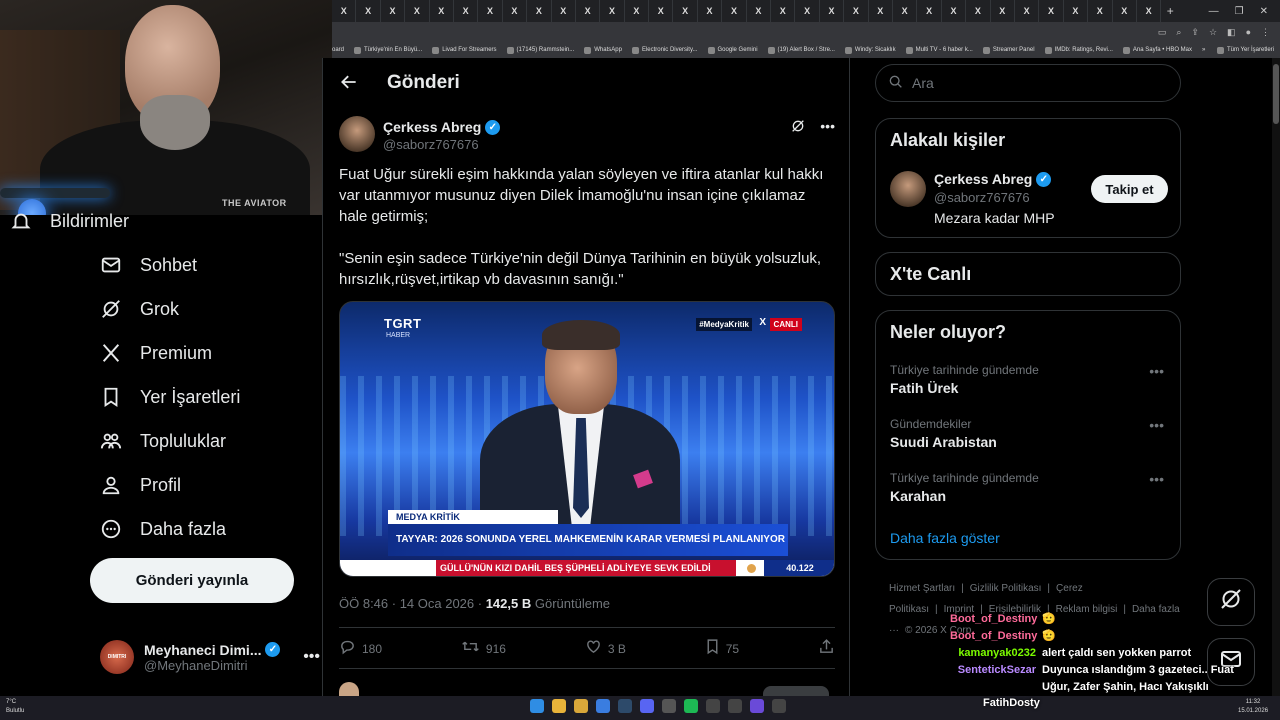 This screenshot has width=1280, height=720. Describe the element at coordinates (798, 127) in the screenshot. I see `grok-icon` at that location.